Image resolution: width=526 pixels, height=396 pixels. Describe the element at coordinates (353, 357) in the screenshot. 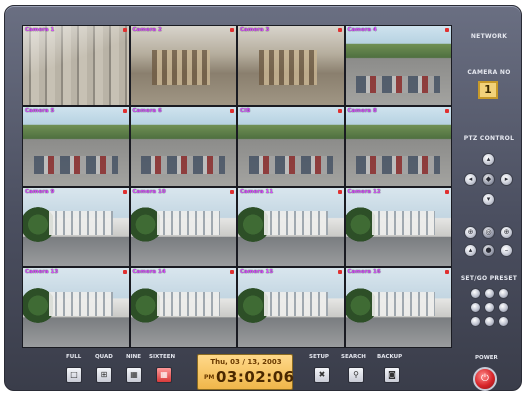

I see `search-label: SEARCH` at that location.